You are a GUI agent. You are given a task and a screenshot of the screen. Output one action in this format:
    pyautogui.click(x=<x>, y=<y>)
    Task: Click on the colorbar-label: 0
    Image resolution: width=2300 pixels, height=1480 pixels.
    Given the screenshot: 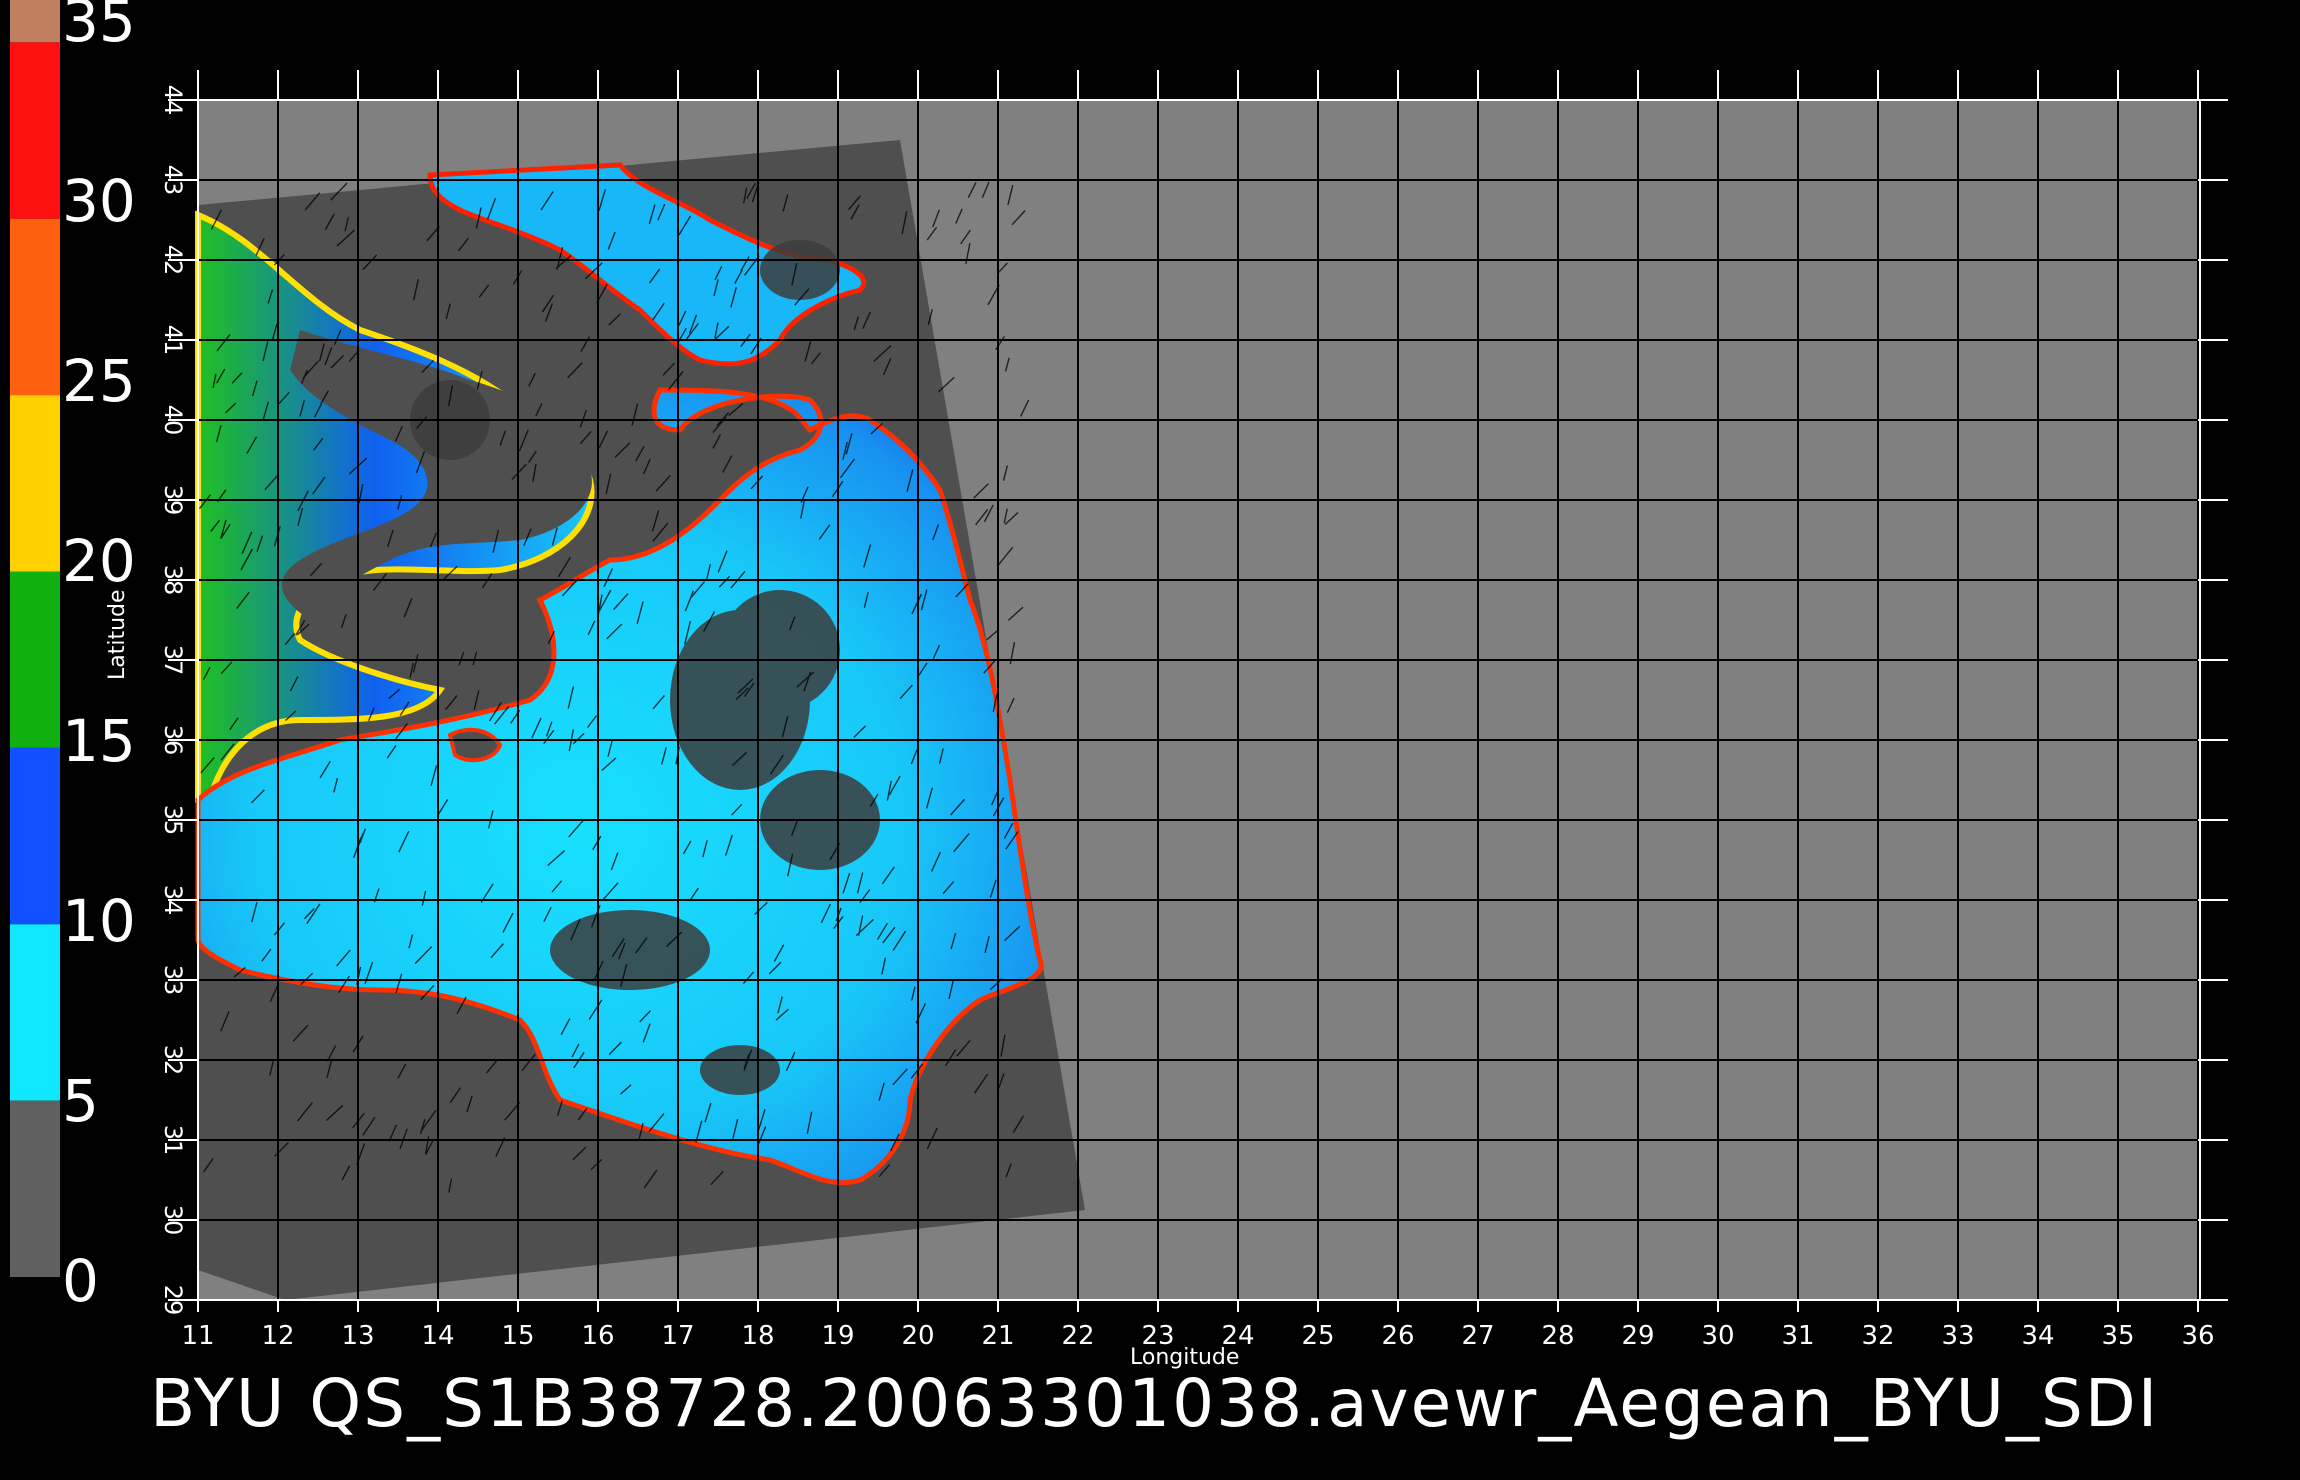 What is the action you would take?
    pyautogui.click(x=80, y=1281)
    